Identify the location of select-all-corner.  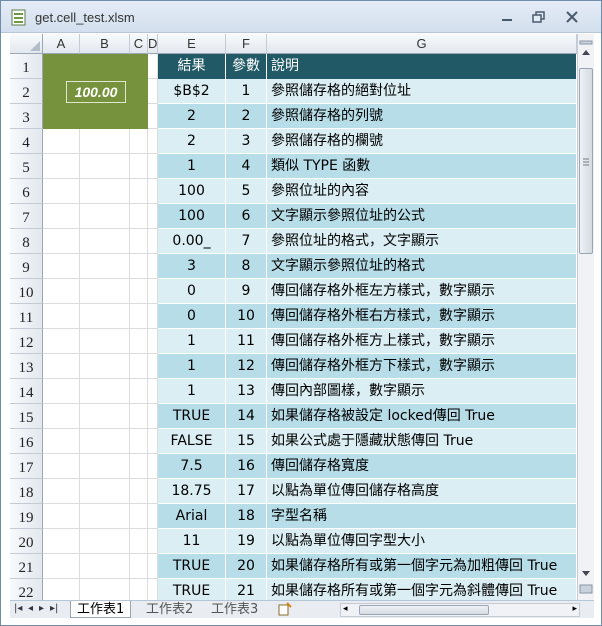
(26, 44).